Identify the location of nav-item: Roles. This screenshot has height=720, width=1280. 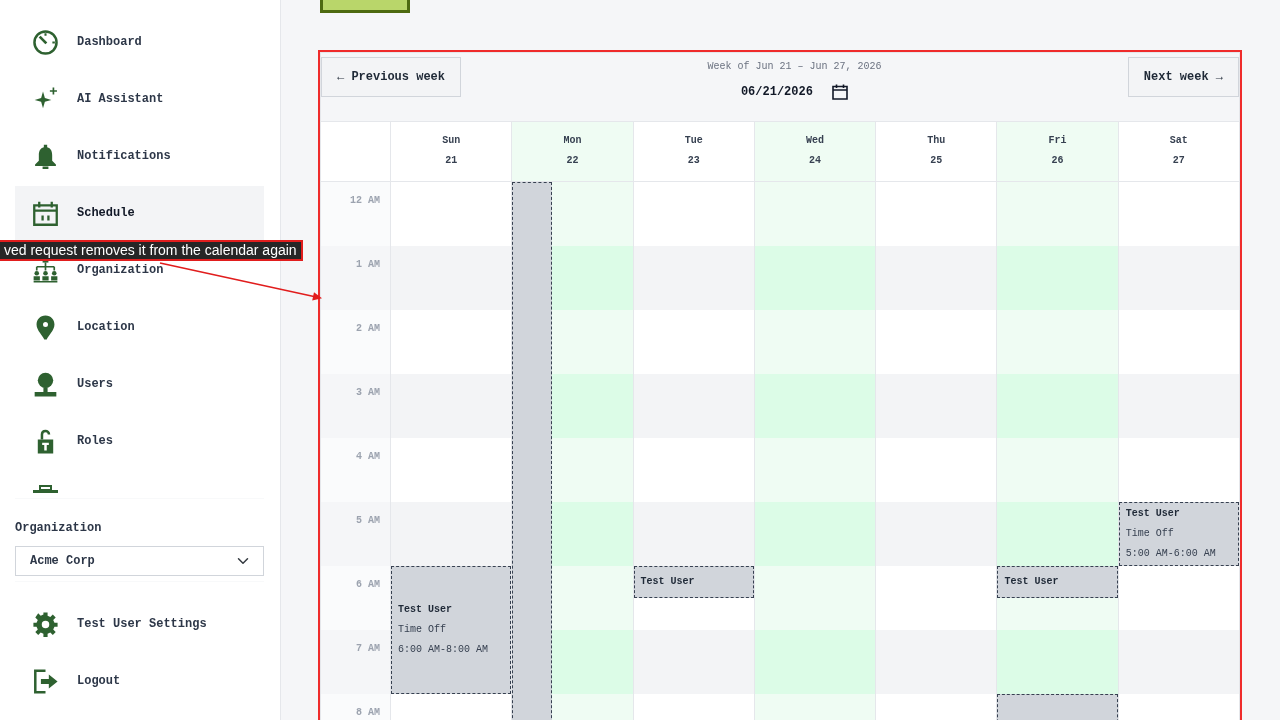
(139, 441).